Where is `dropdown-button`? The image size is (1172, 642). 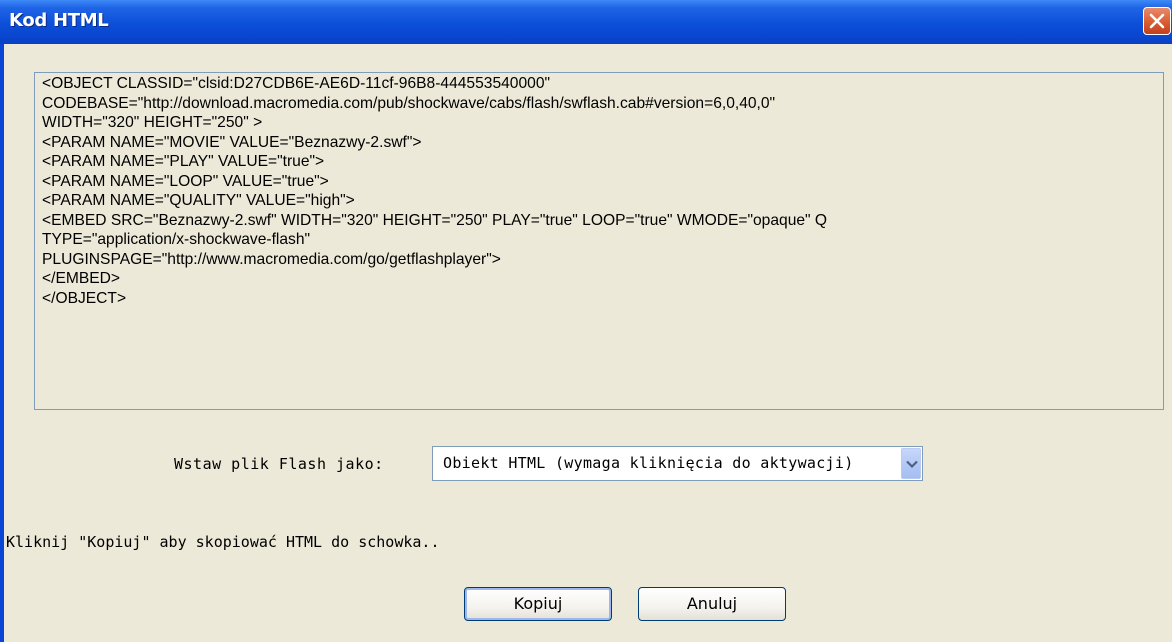
dropdown-button is located at coordinates (911, 463).